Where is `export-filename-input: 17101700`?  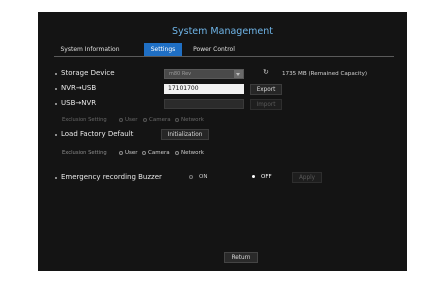 export-filename-input: 17101700 is located at coordinates (204, 89).